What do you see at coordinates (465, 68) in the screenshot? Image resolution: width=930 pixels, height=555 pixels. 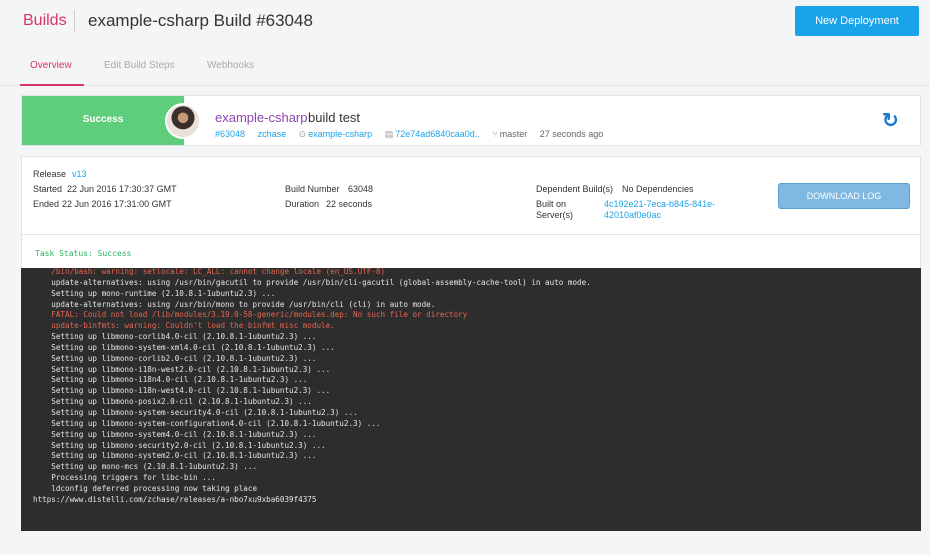 I see `tab-bar: Overview Edit Build Steps Webhooks` at bounding box center [465, 68].